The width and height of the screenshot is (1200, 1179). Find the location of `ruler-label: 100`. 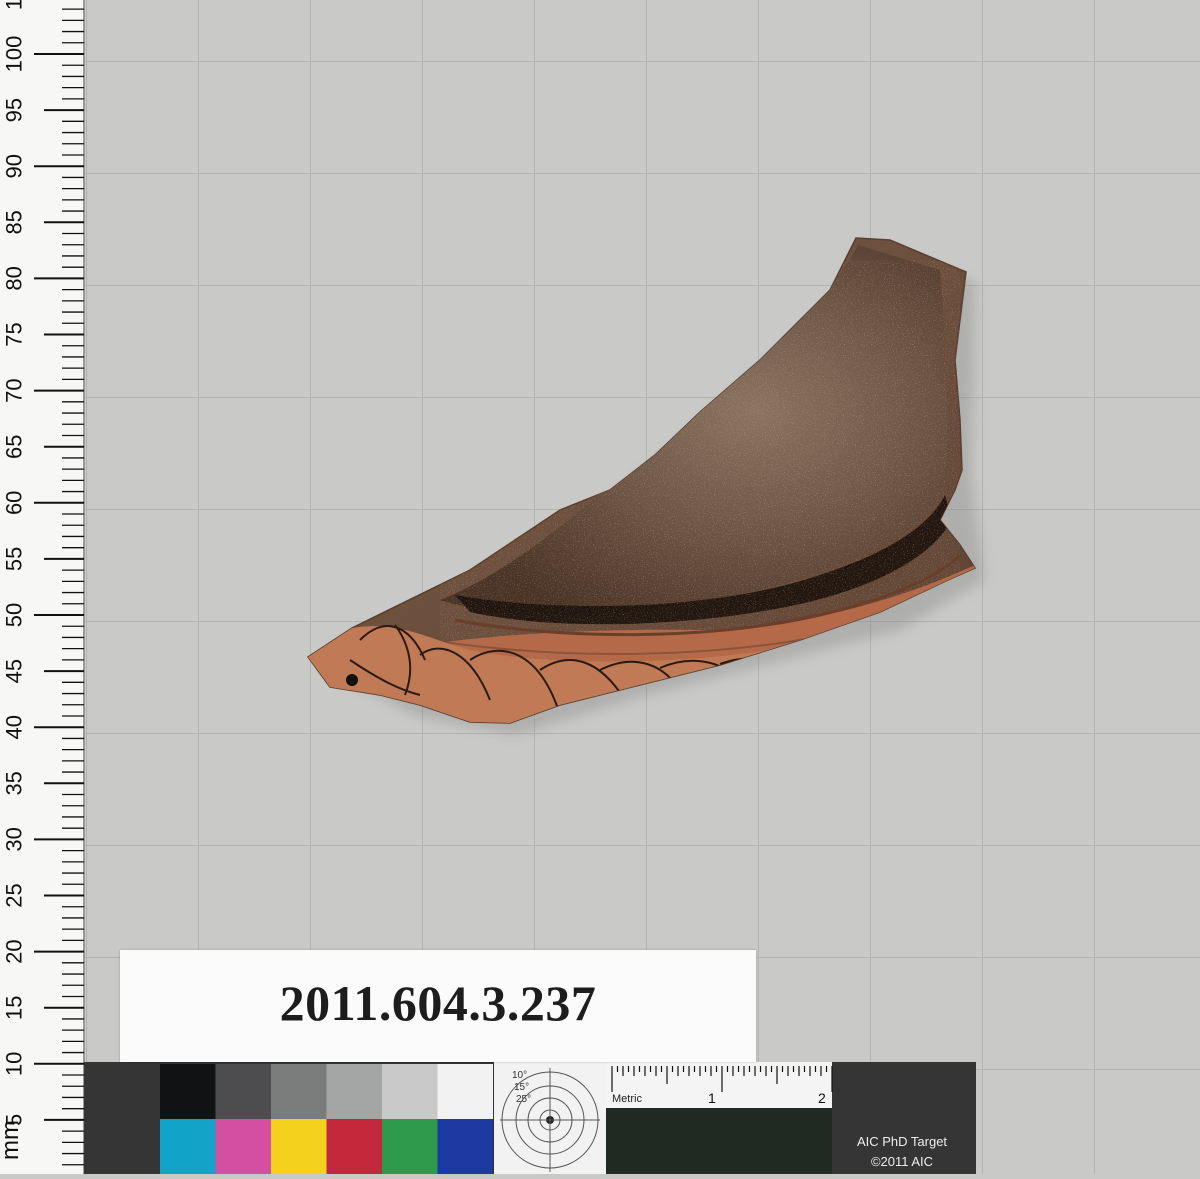

ruler-label: 100 is located at coordinates (14, 54).